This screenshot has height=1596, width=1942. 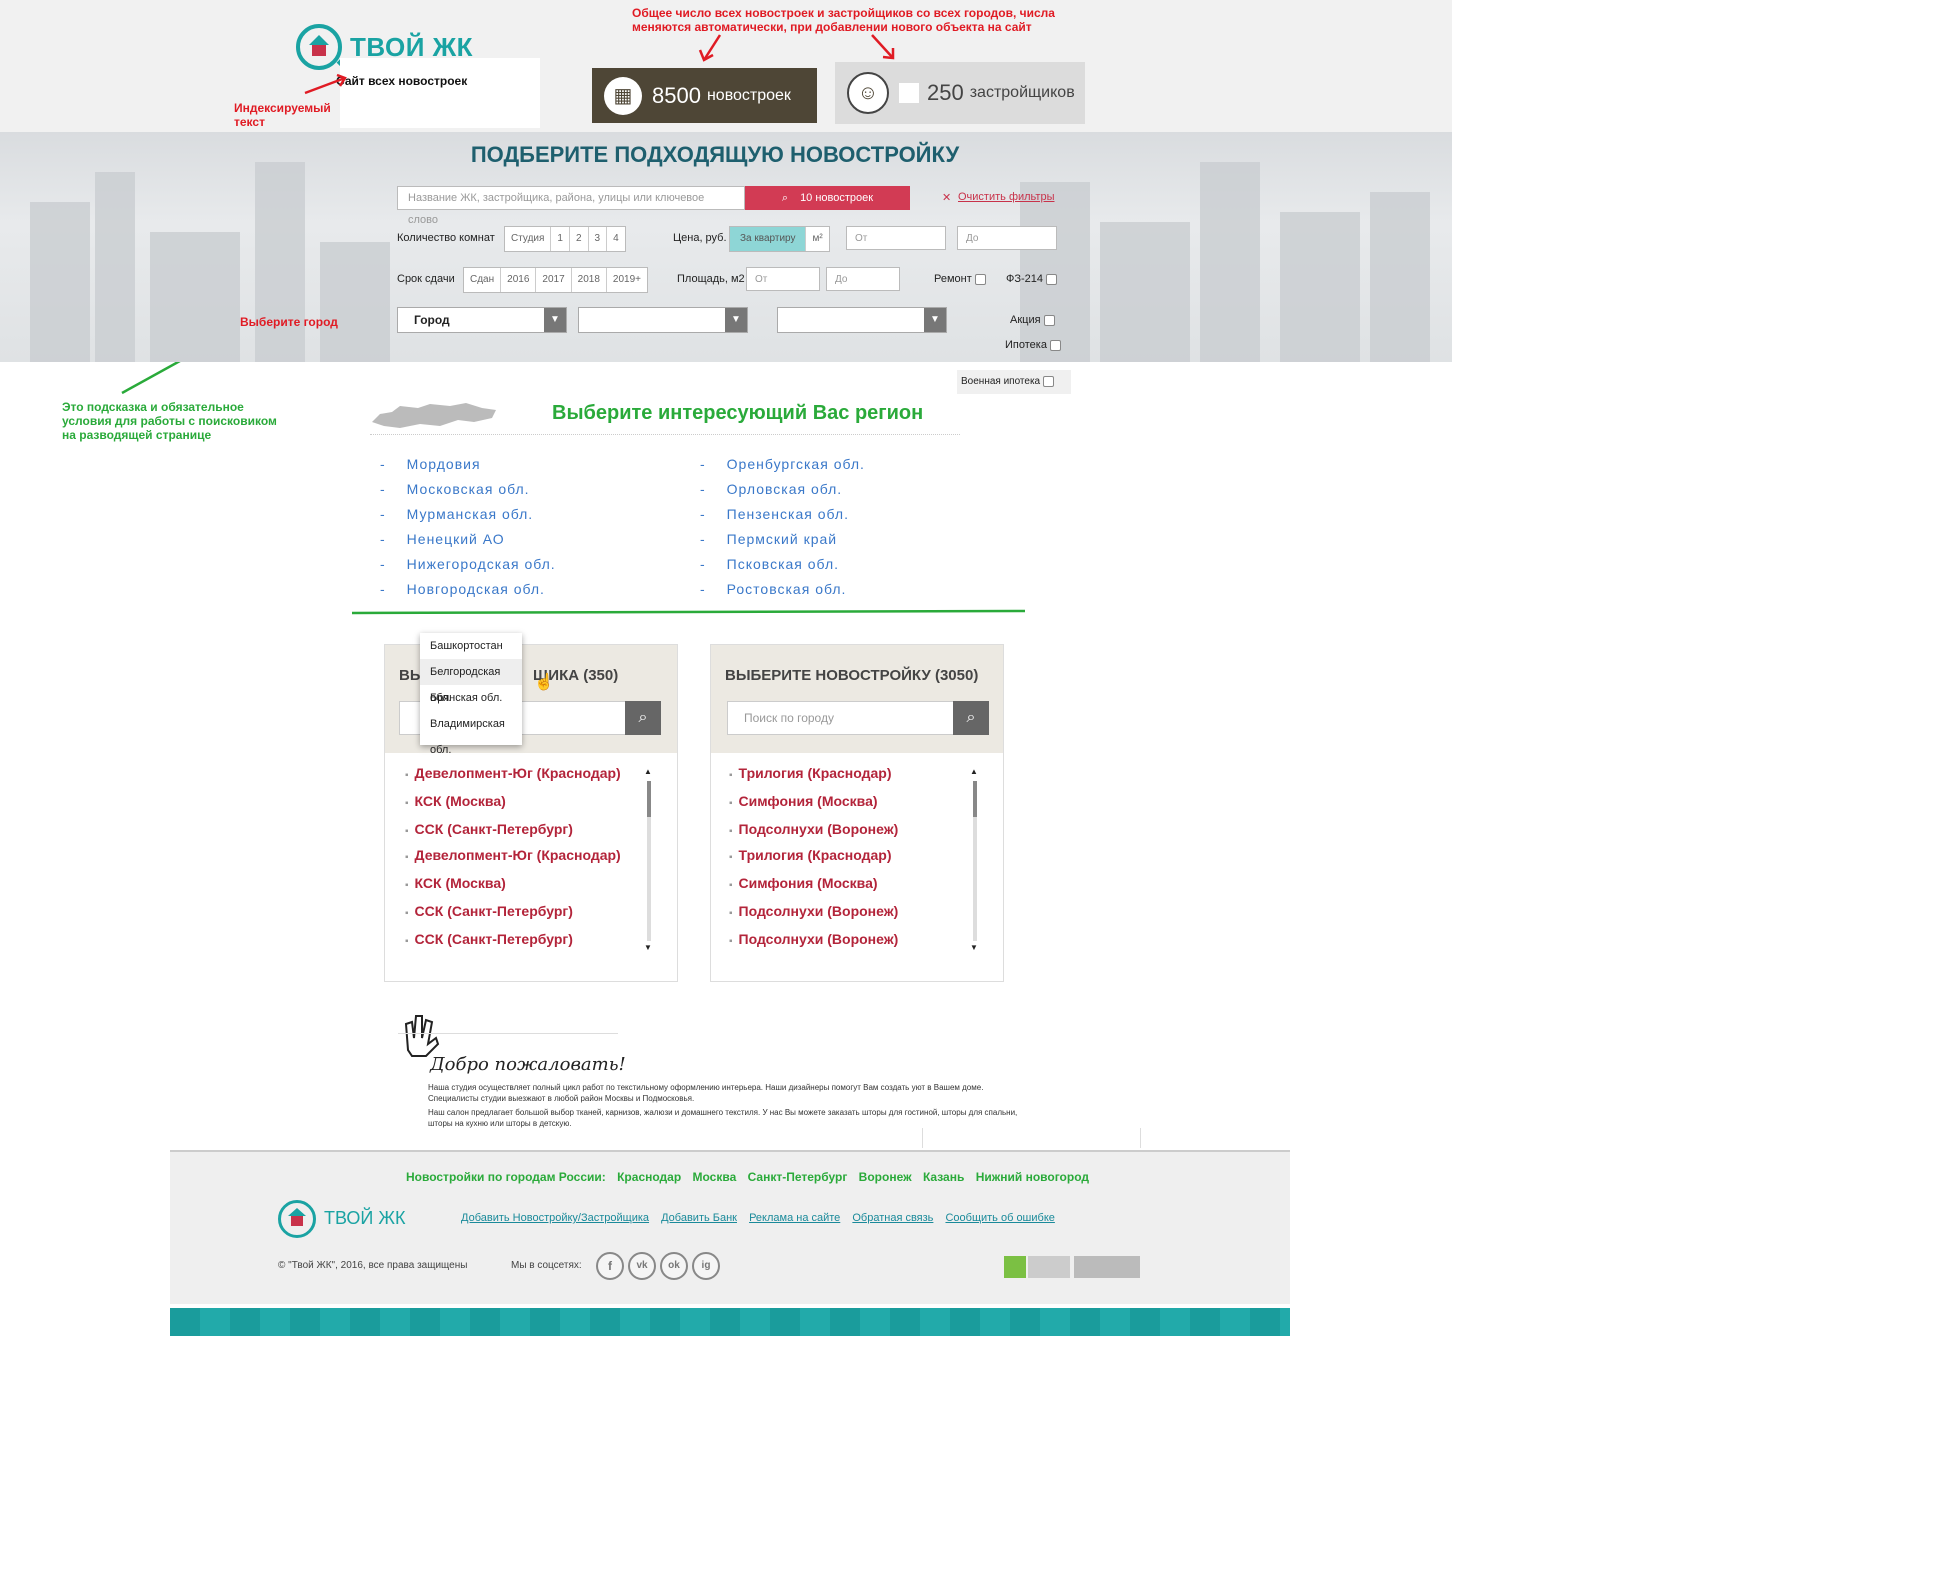 What do you see at coordinates (519, 280) in the screenshot?
I see `deadline-2016: 2016` at bounding box center [519, 280].